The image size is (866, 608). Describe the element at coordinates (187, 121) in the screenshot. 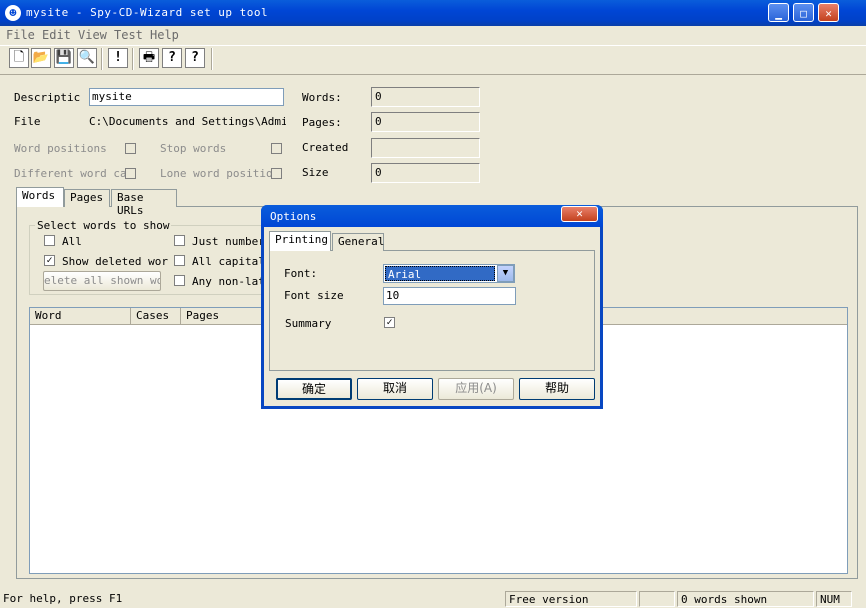

I see `file-path: C:\Documents and Settings\Adminis` at that location.